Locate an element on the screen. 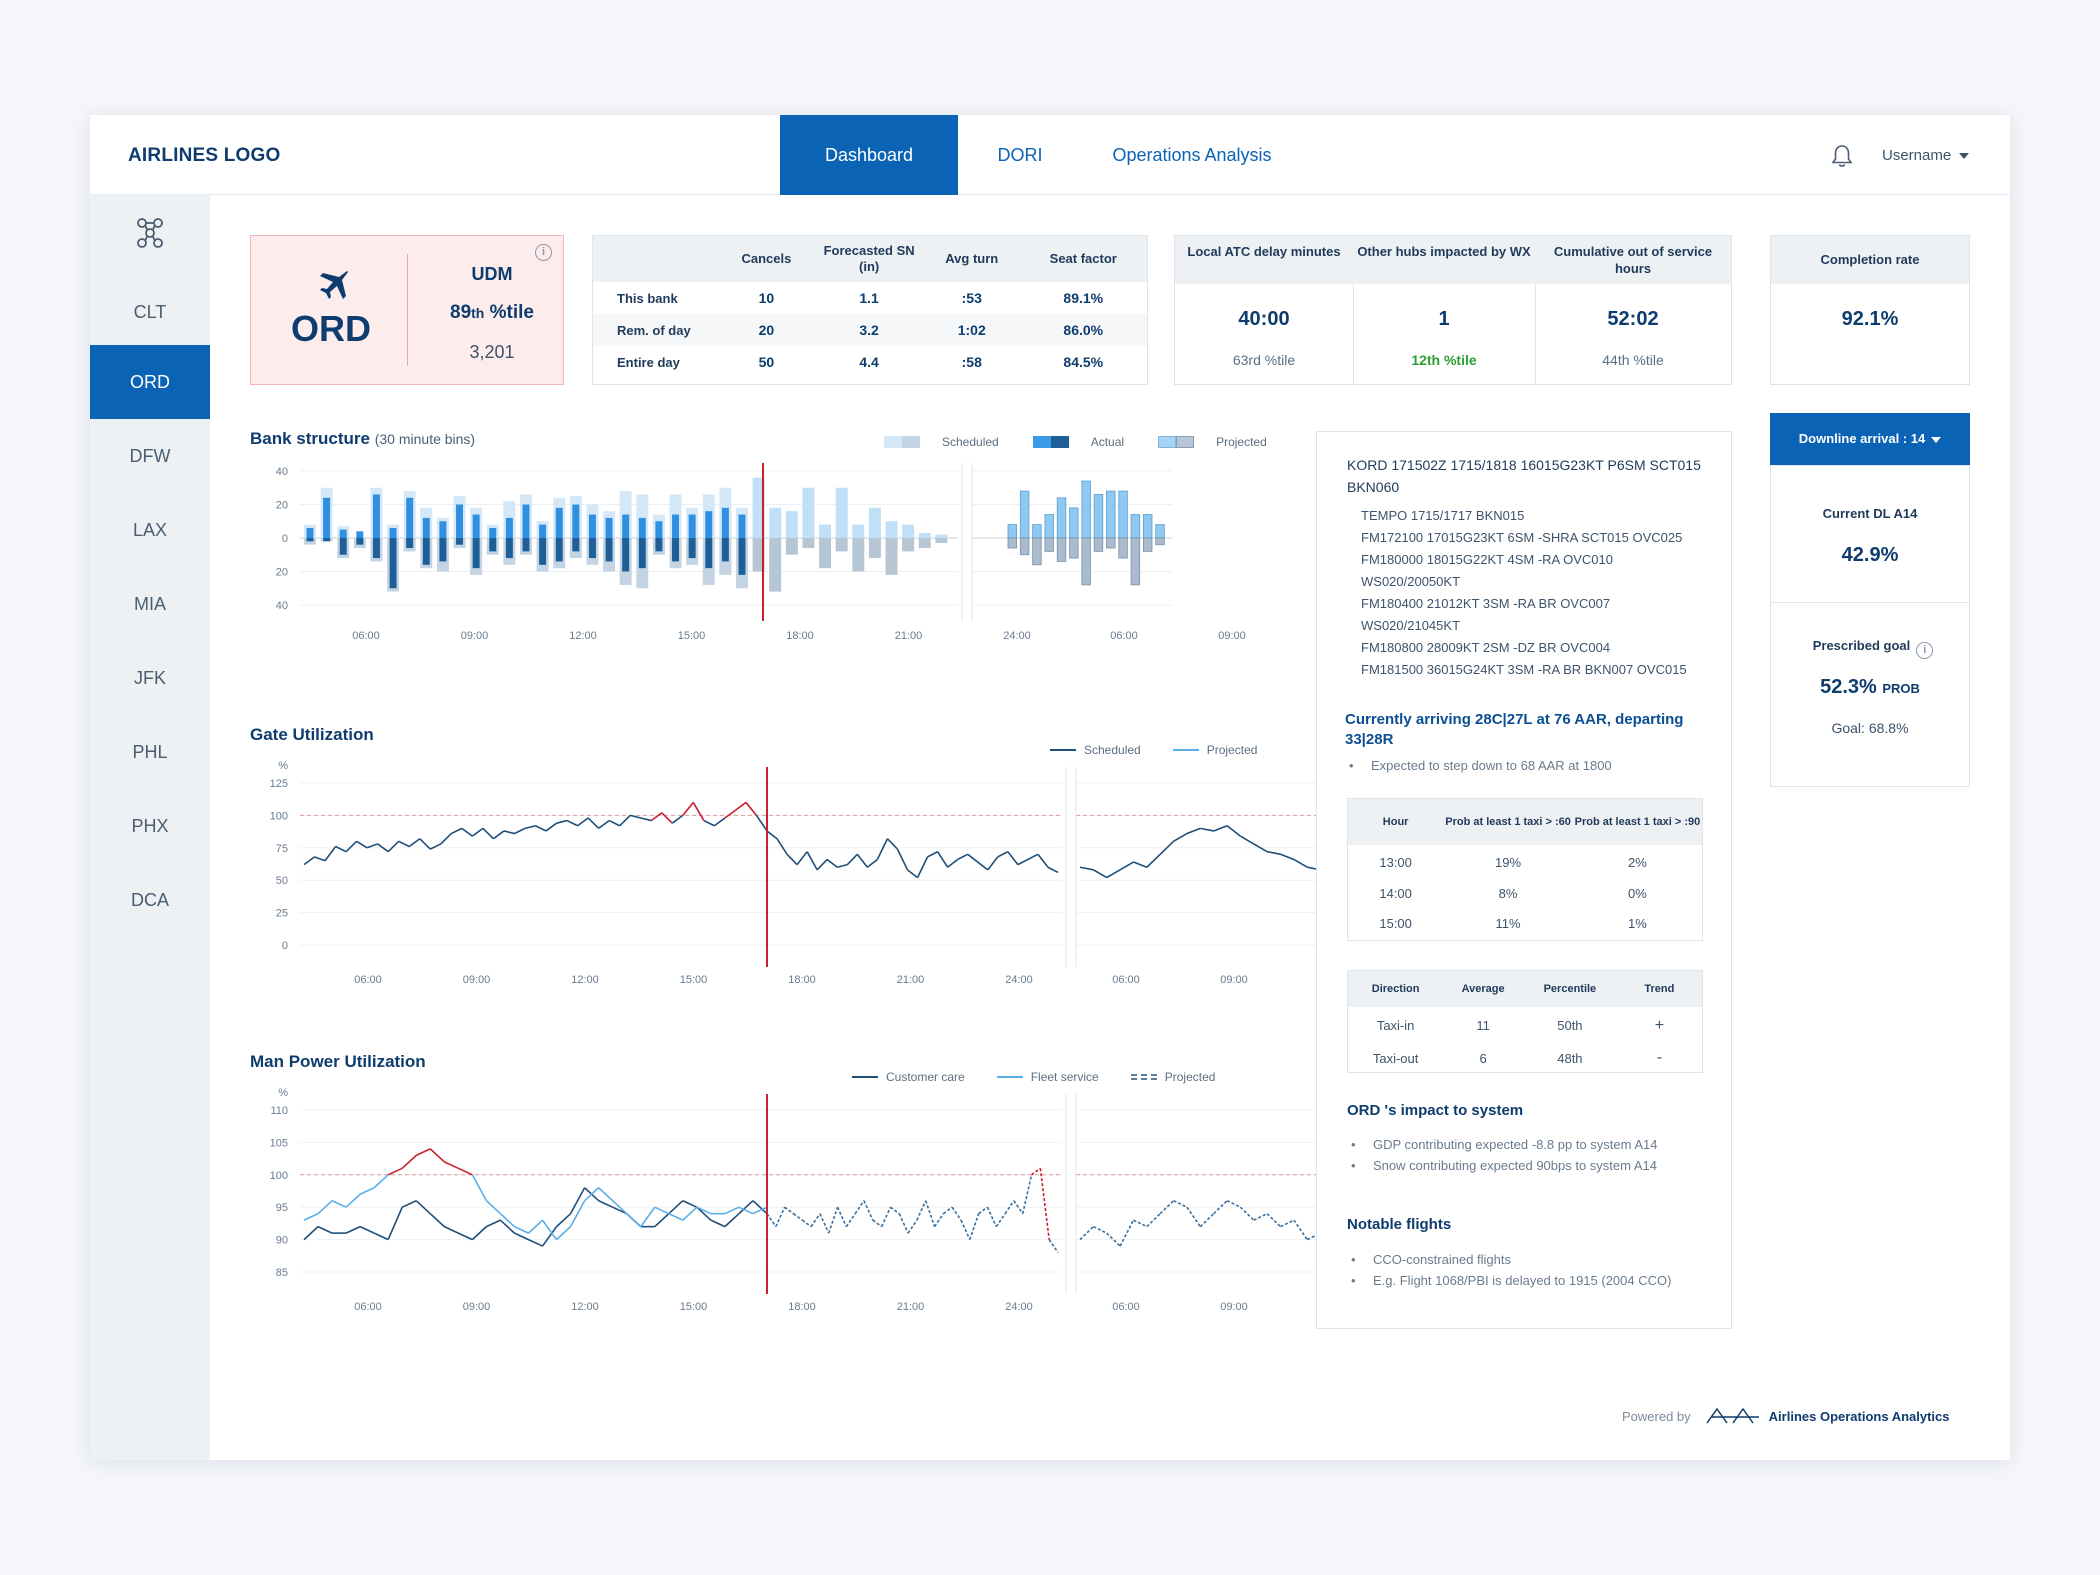 This screenshot has width=2100, height=1575. airport-summary-card: ORD UDM 89th %tile 3,201 i is located at coordinates (407, 310).